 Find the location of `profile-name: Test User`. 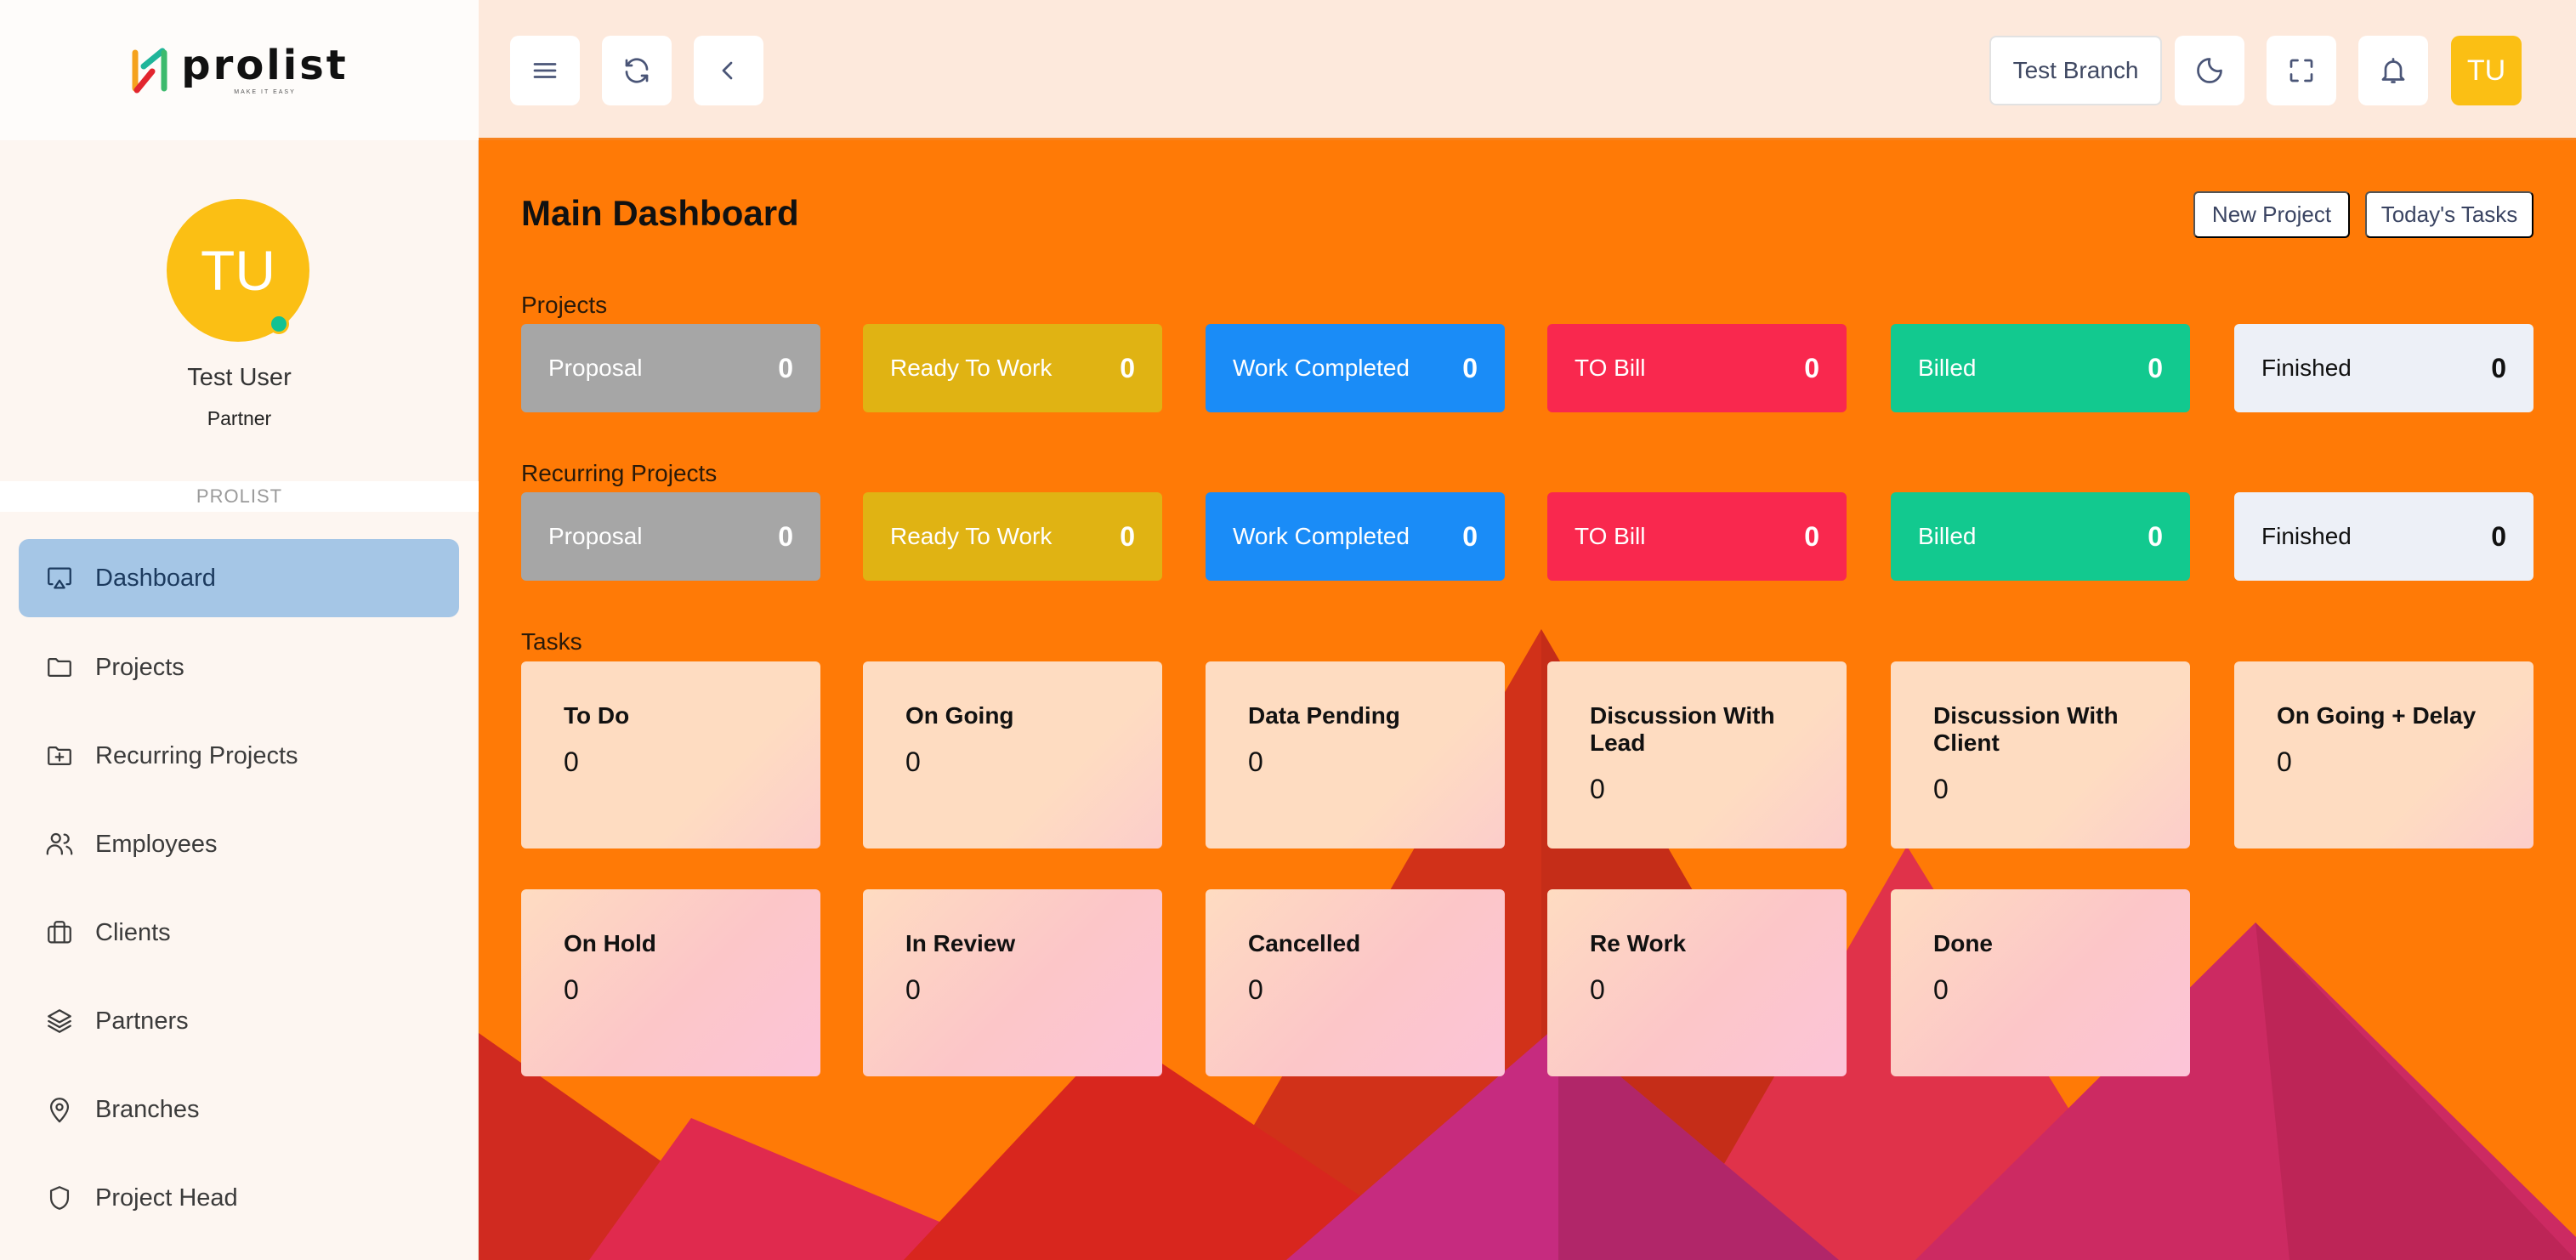

profile-name: Test User is located at coordinates (239, 377).